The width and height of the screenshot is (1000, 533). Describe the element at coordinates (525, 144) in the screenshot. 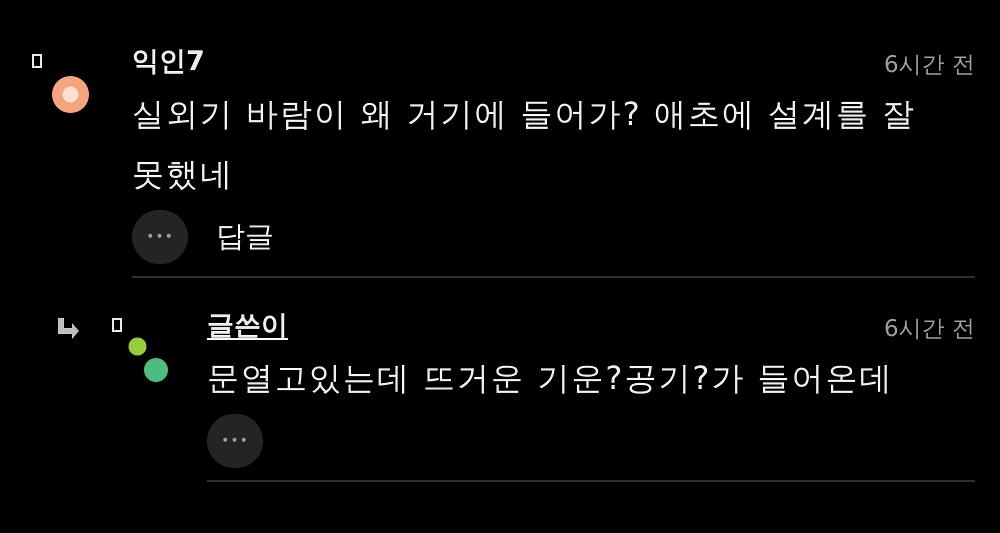

I see `comment-text: 실외기 바람이 왜 거기에 들어가? 애초에 설계를 잘 못했네` at that location.